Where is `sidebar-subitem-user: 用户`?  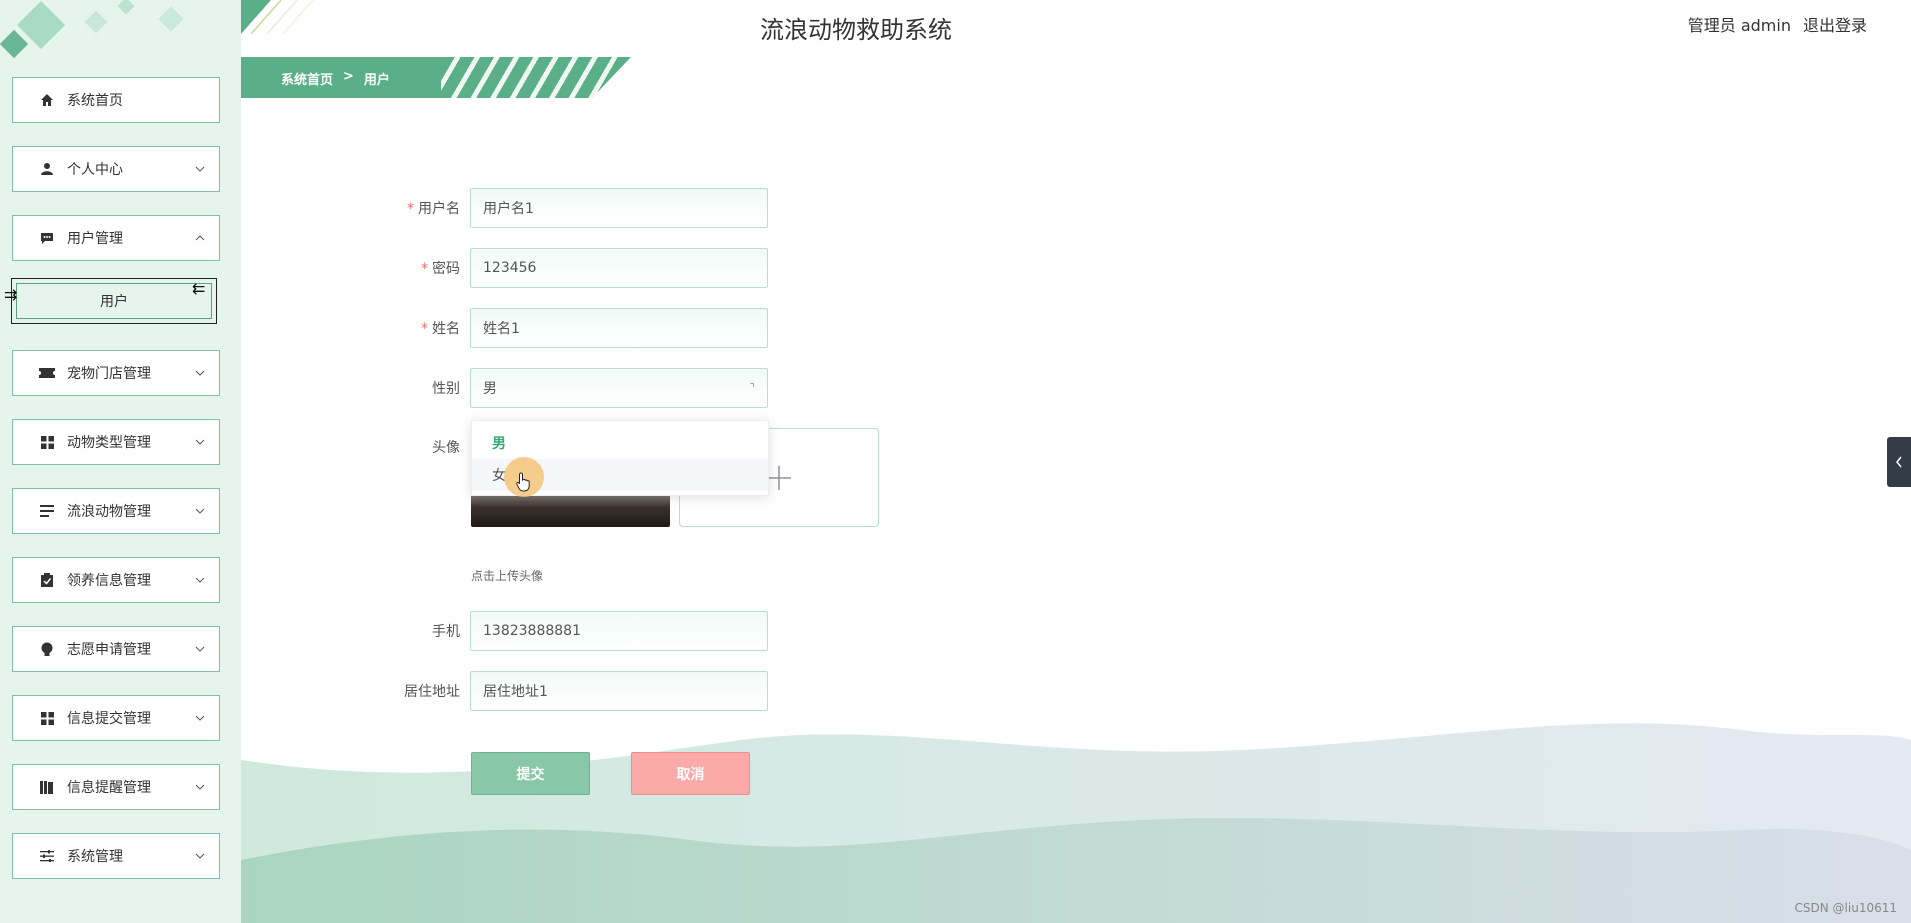
sidebar-subitem-user: 用户 is located at coordinates (114, 301).